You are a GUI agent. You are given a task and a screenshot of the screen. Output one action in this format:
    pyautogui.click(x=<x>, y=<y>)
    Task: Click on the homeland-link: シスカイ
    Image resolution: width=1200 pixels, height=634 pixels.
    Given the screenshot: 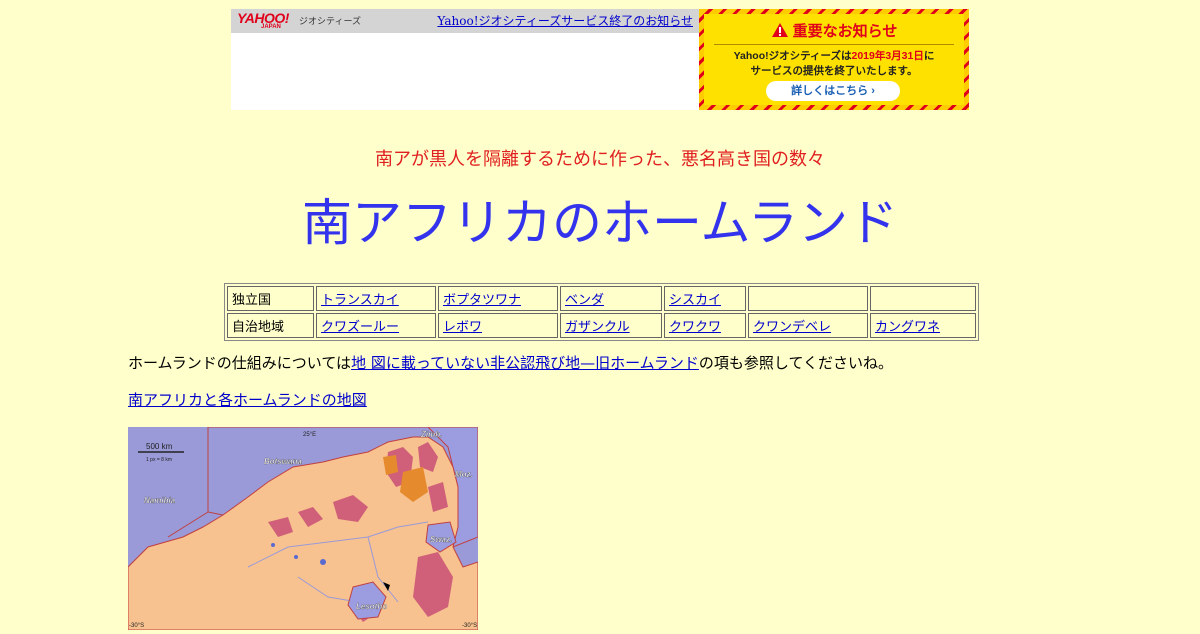 What is the action you would take?
    pyautogui.click(x=695, y=300)
    